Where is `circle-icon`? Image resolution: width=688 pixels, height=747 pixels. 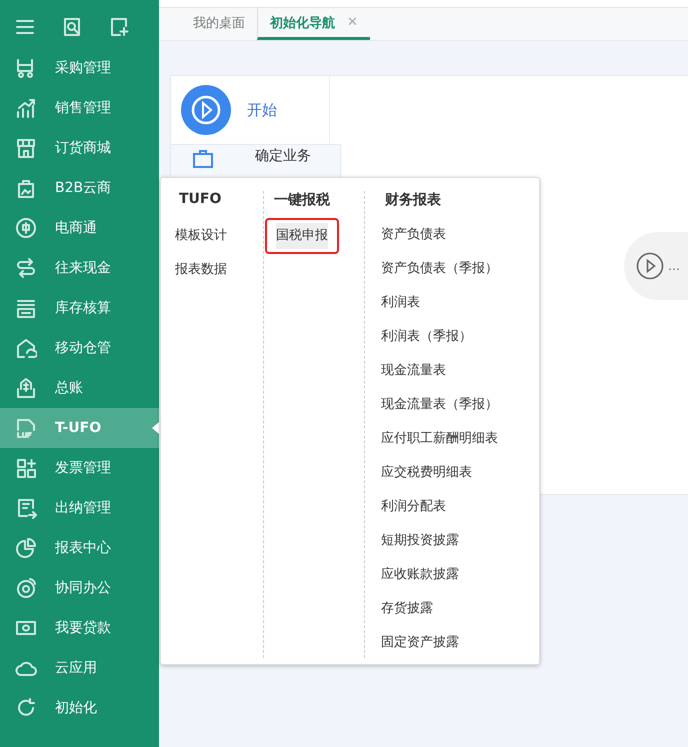
circle-icon is located at coordinates (26, 228).